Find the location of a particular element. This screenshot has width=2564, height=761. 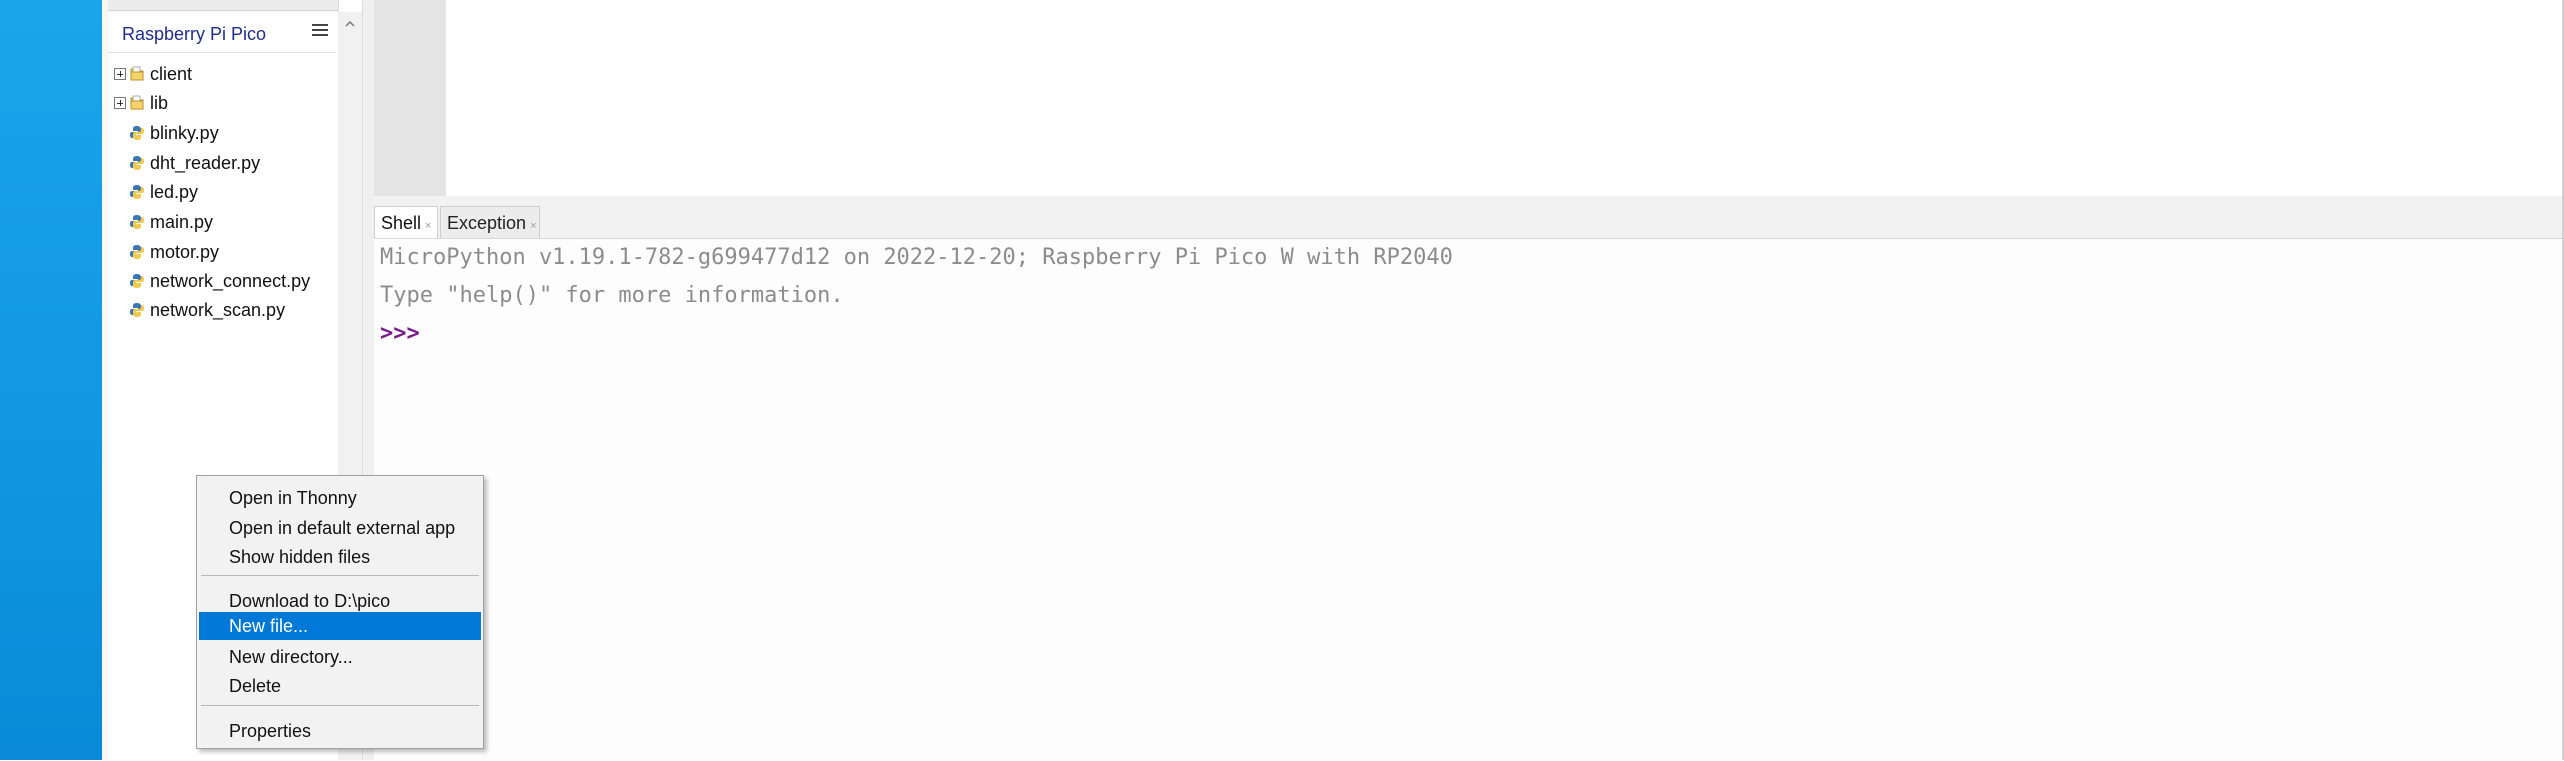

tree-item-label: network_connect.py is located at coordinates (230, 280).